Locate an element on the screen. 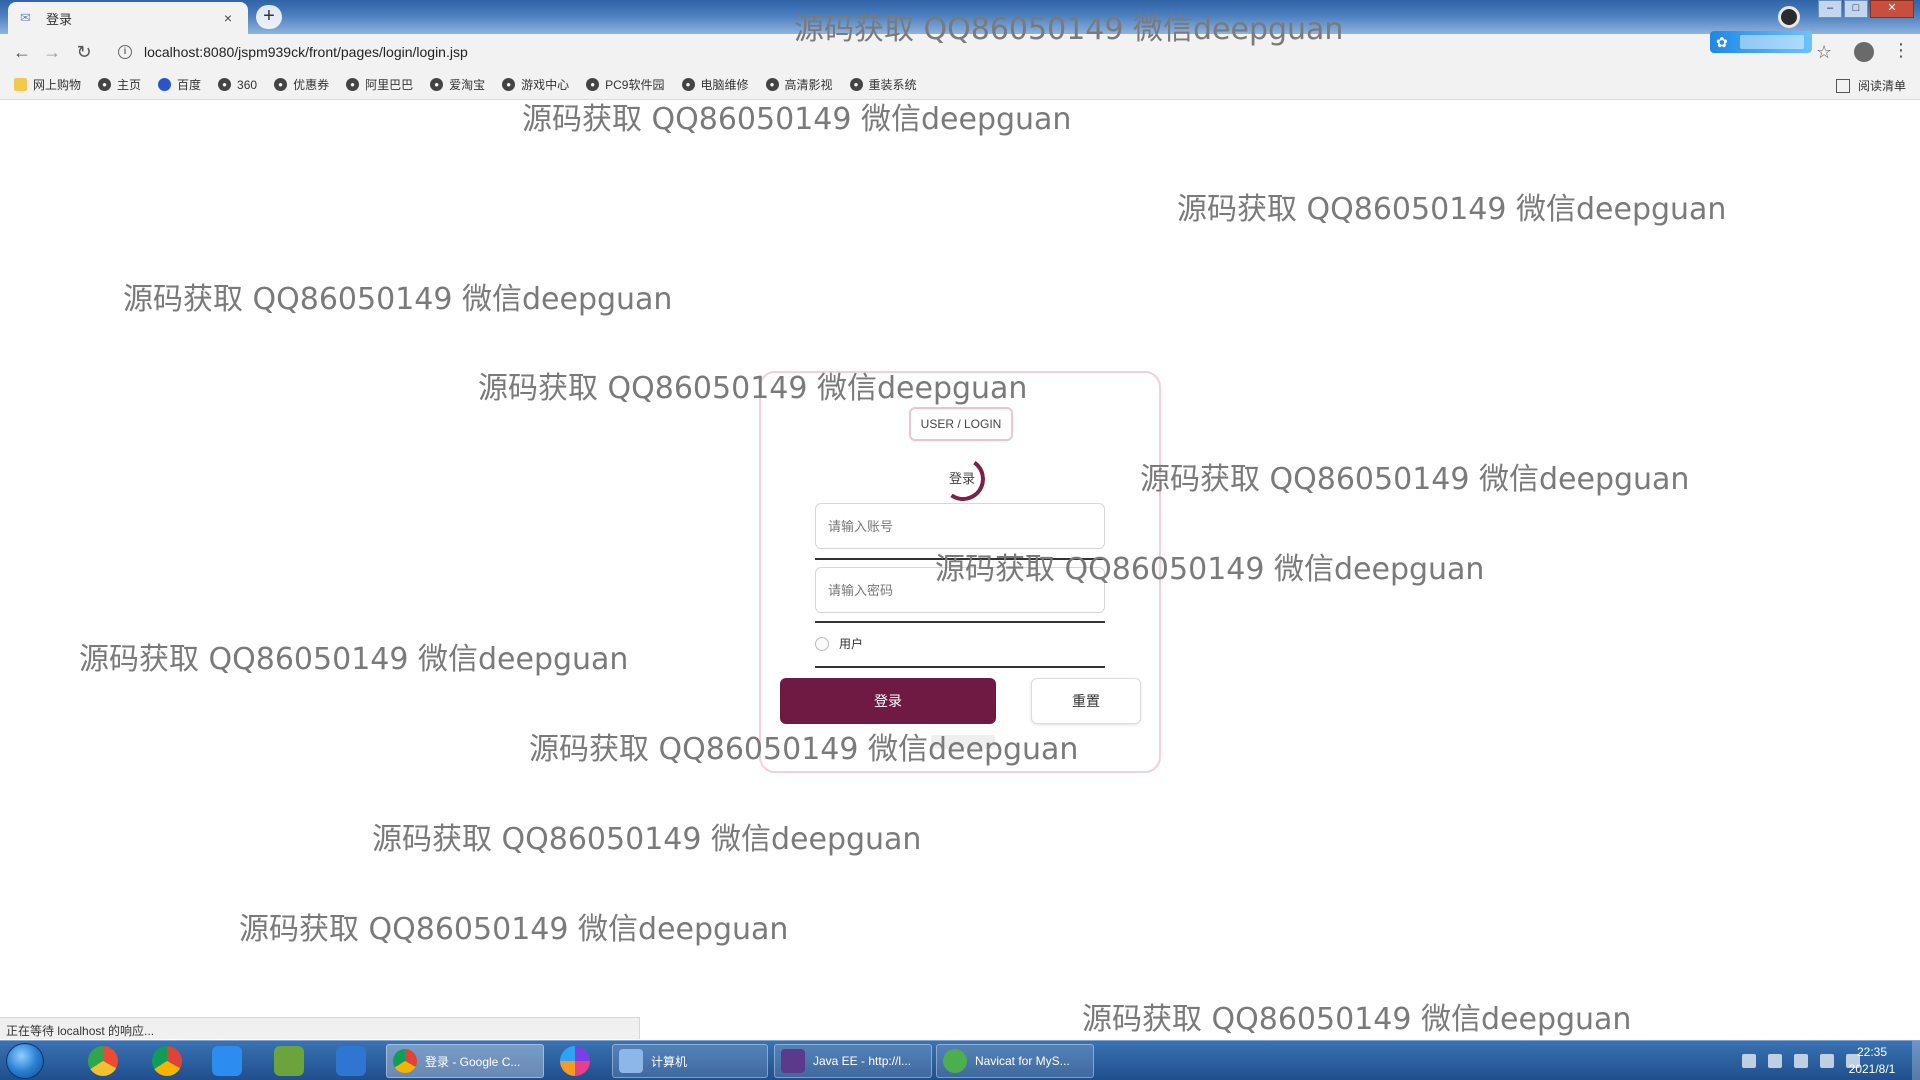 The width and height of the screenshot is (1920, 1080). system-clock: 22:35 2021/8/1 is located at coordinates (1872, 1061).